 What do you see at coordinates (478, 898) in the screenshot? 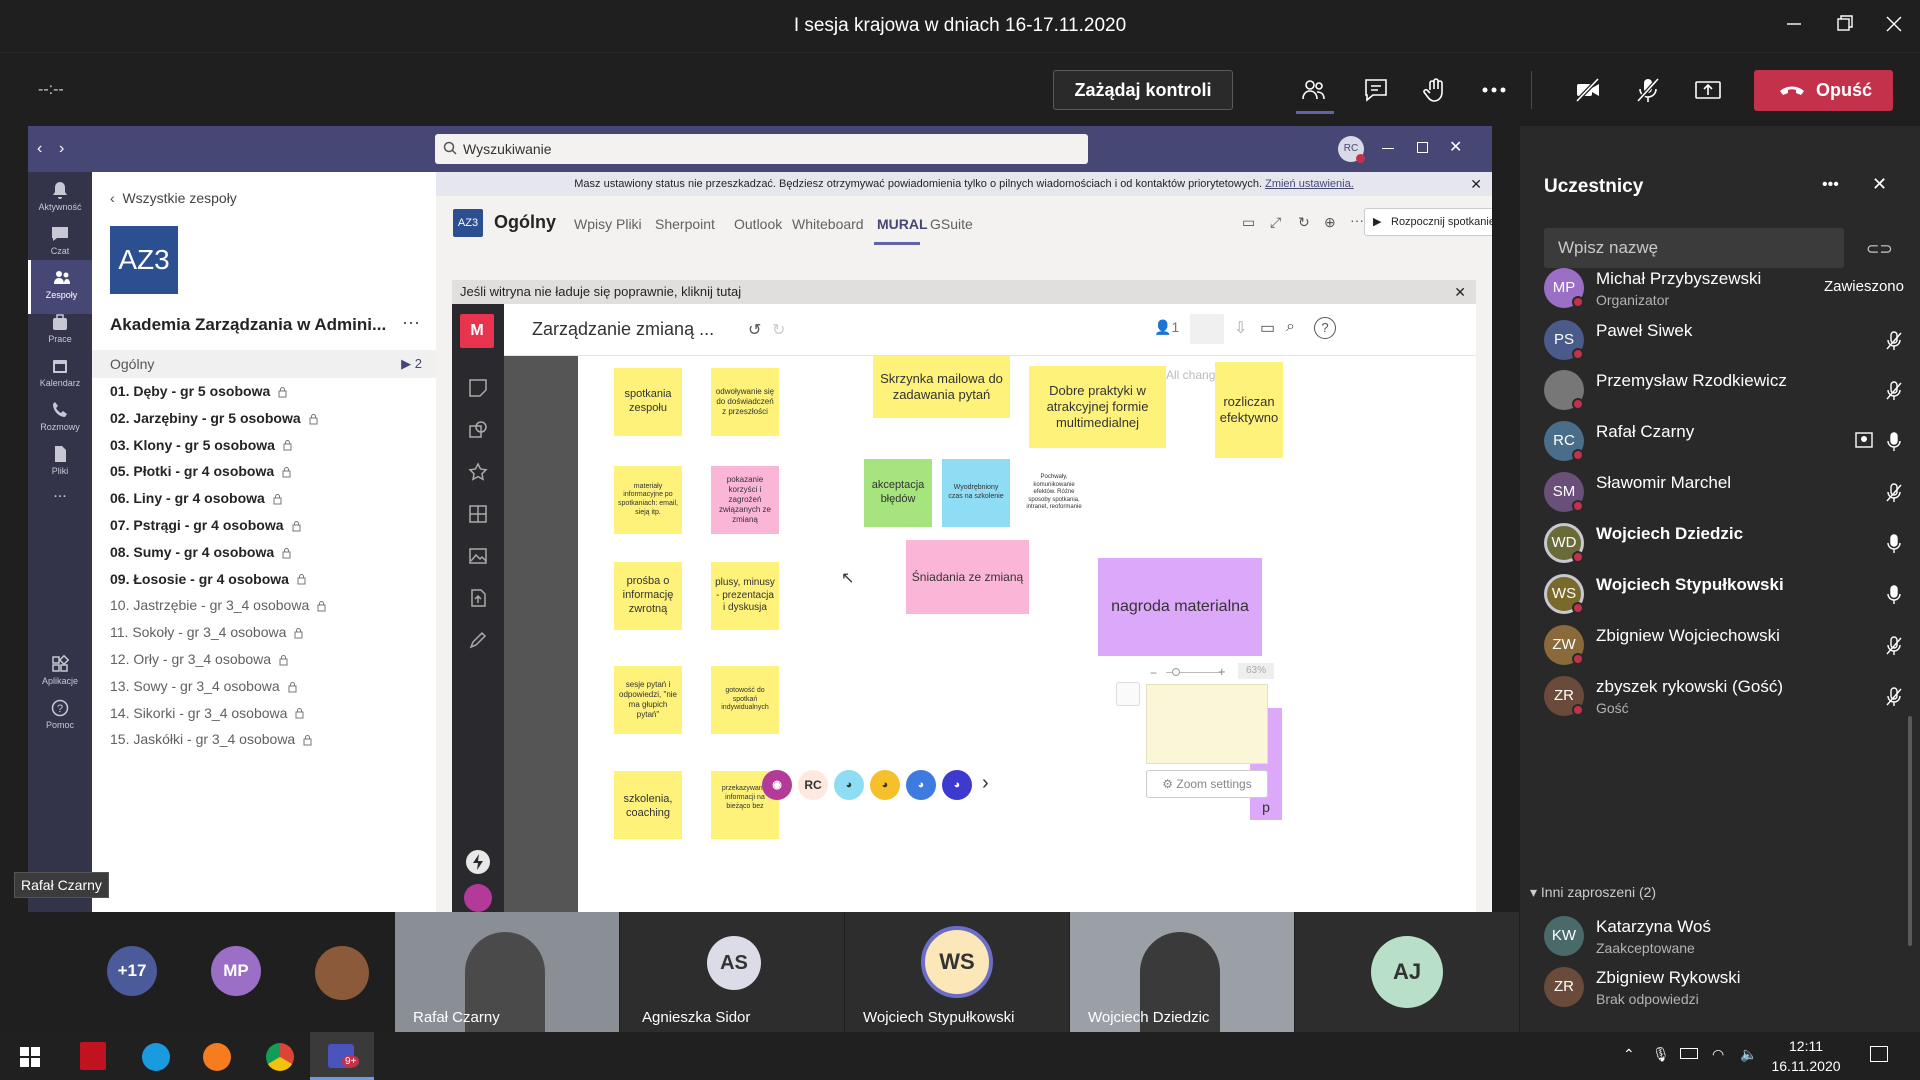
I see `ladybug-avatar-icon` at bounding box center [478, 898].